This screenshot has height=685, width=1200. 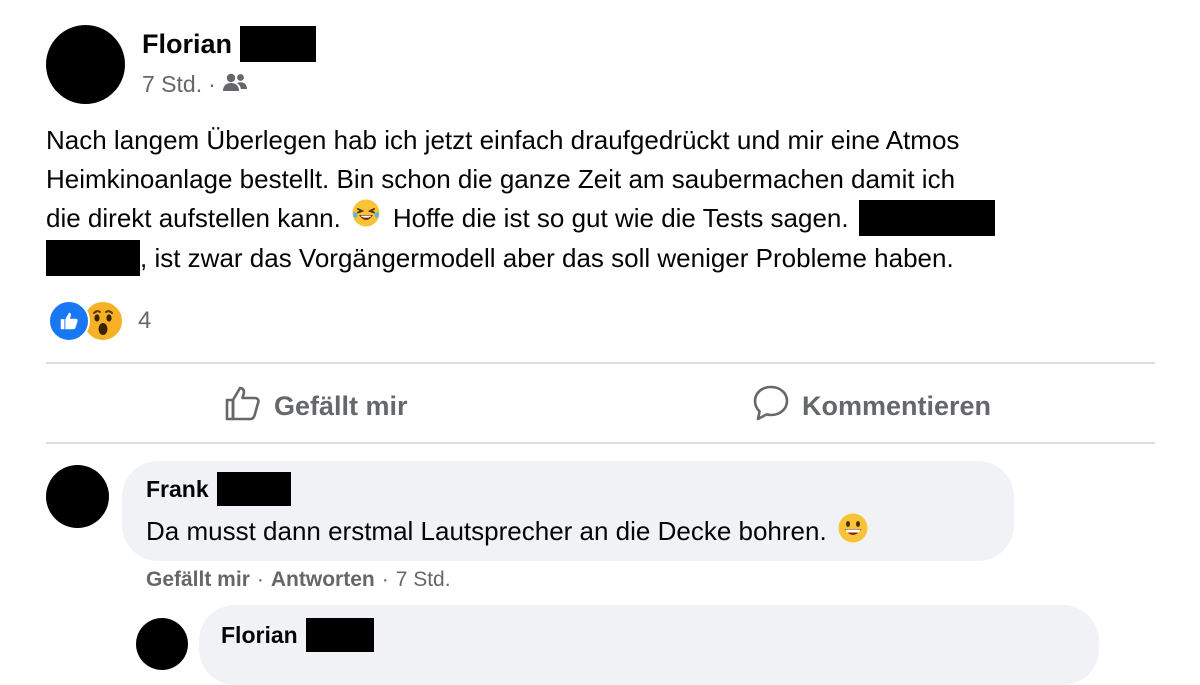 I want to click on post-meta: 7 Std. ·, so click(x=195, y=84).